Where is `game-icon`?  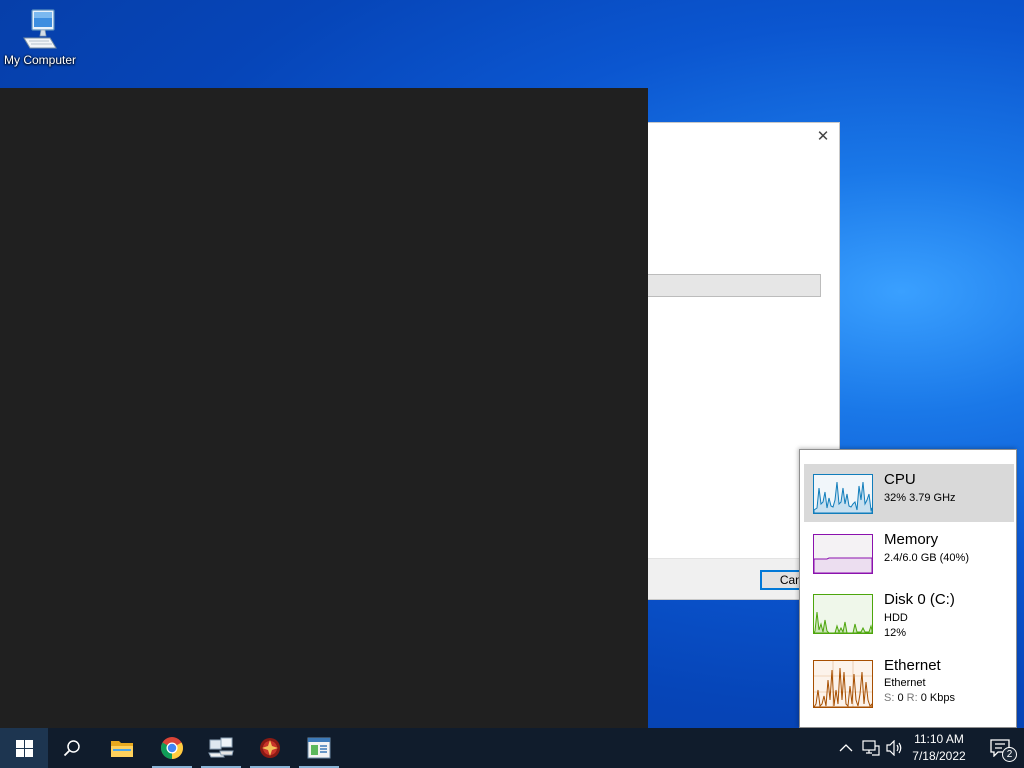 game-icon is located at coordinates (270, 748).